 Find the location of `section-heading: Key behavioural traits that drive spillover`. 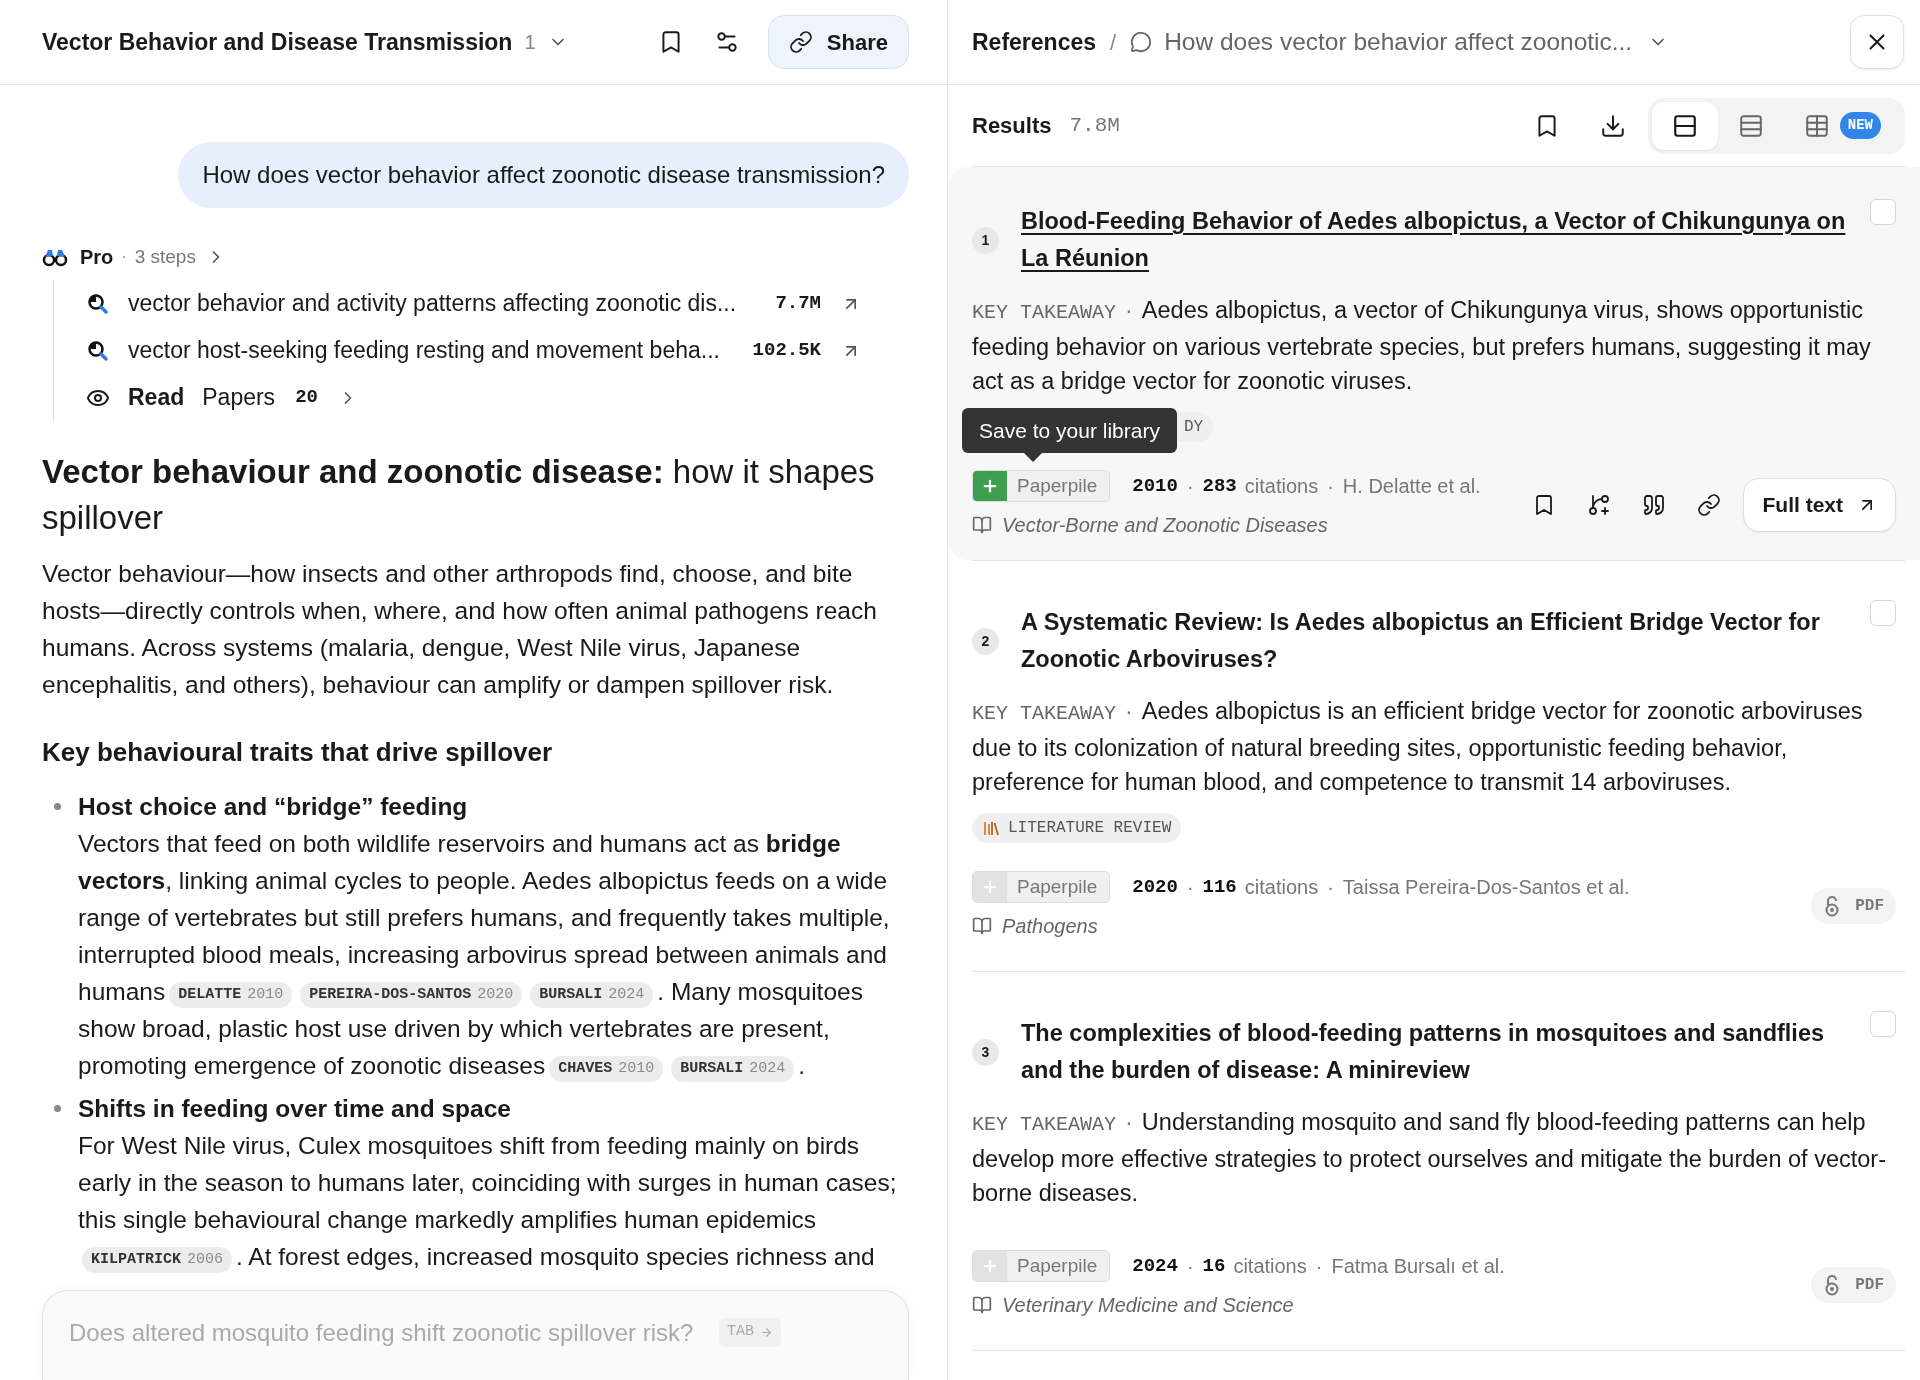

section-heading: Key behavioural traits that drive spillover is located at coordinates (298, 752).